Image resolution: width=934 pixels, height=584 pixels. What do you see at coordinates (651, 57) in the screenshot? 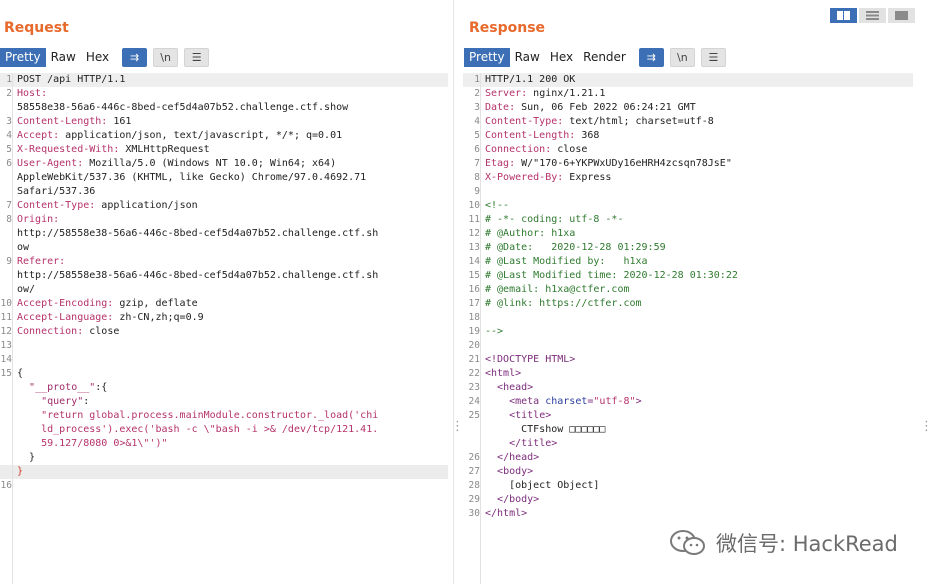
I see `response-wrap-lines-button: ⇉` at bounding box center [651, 57].